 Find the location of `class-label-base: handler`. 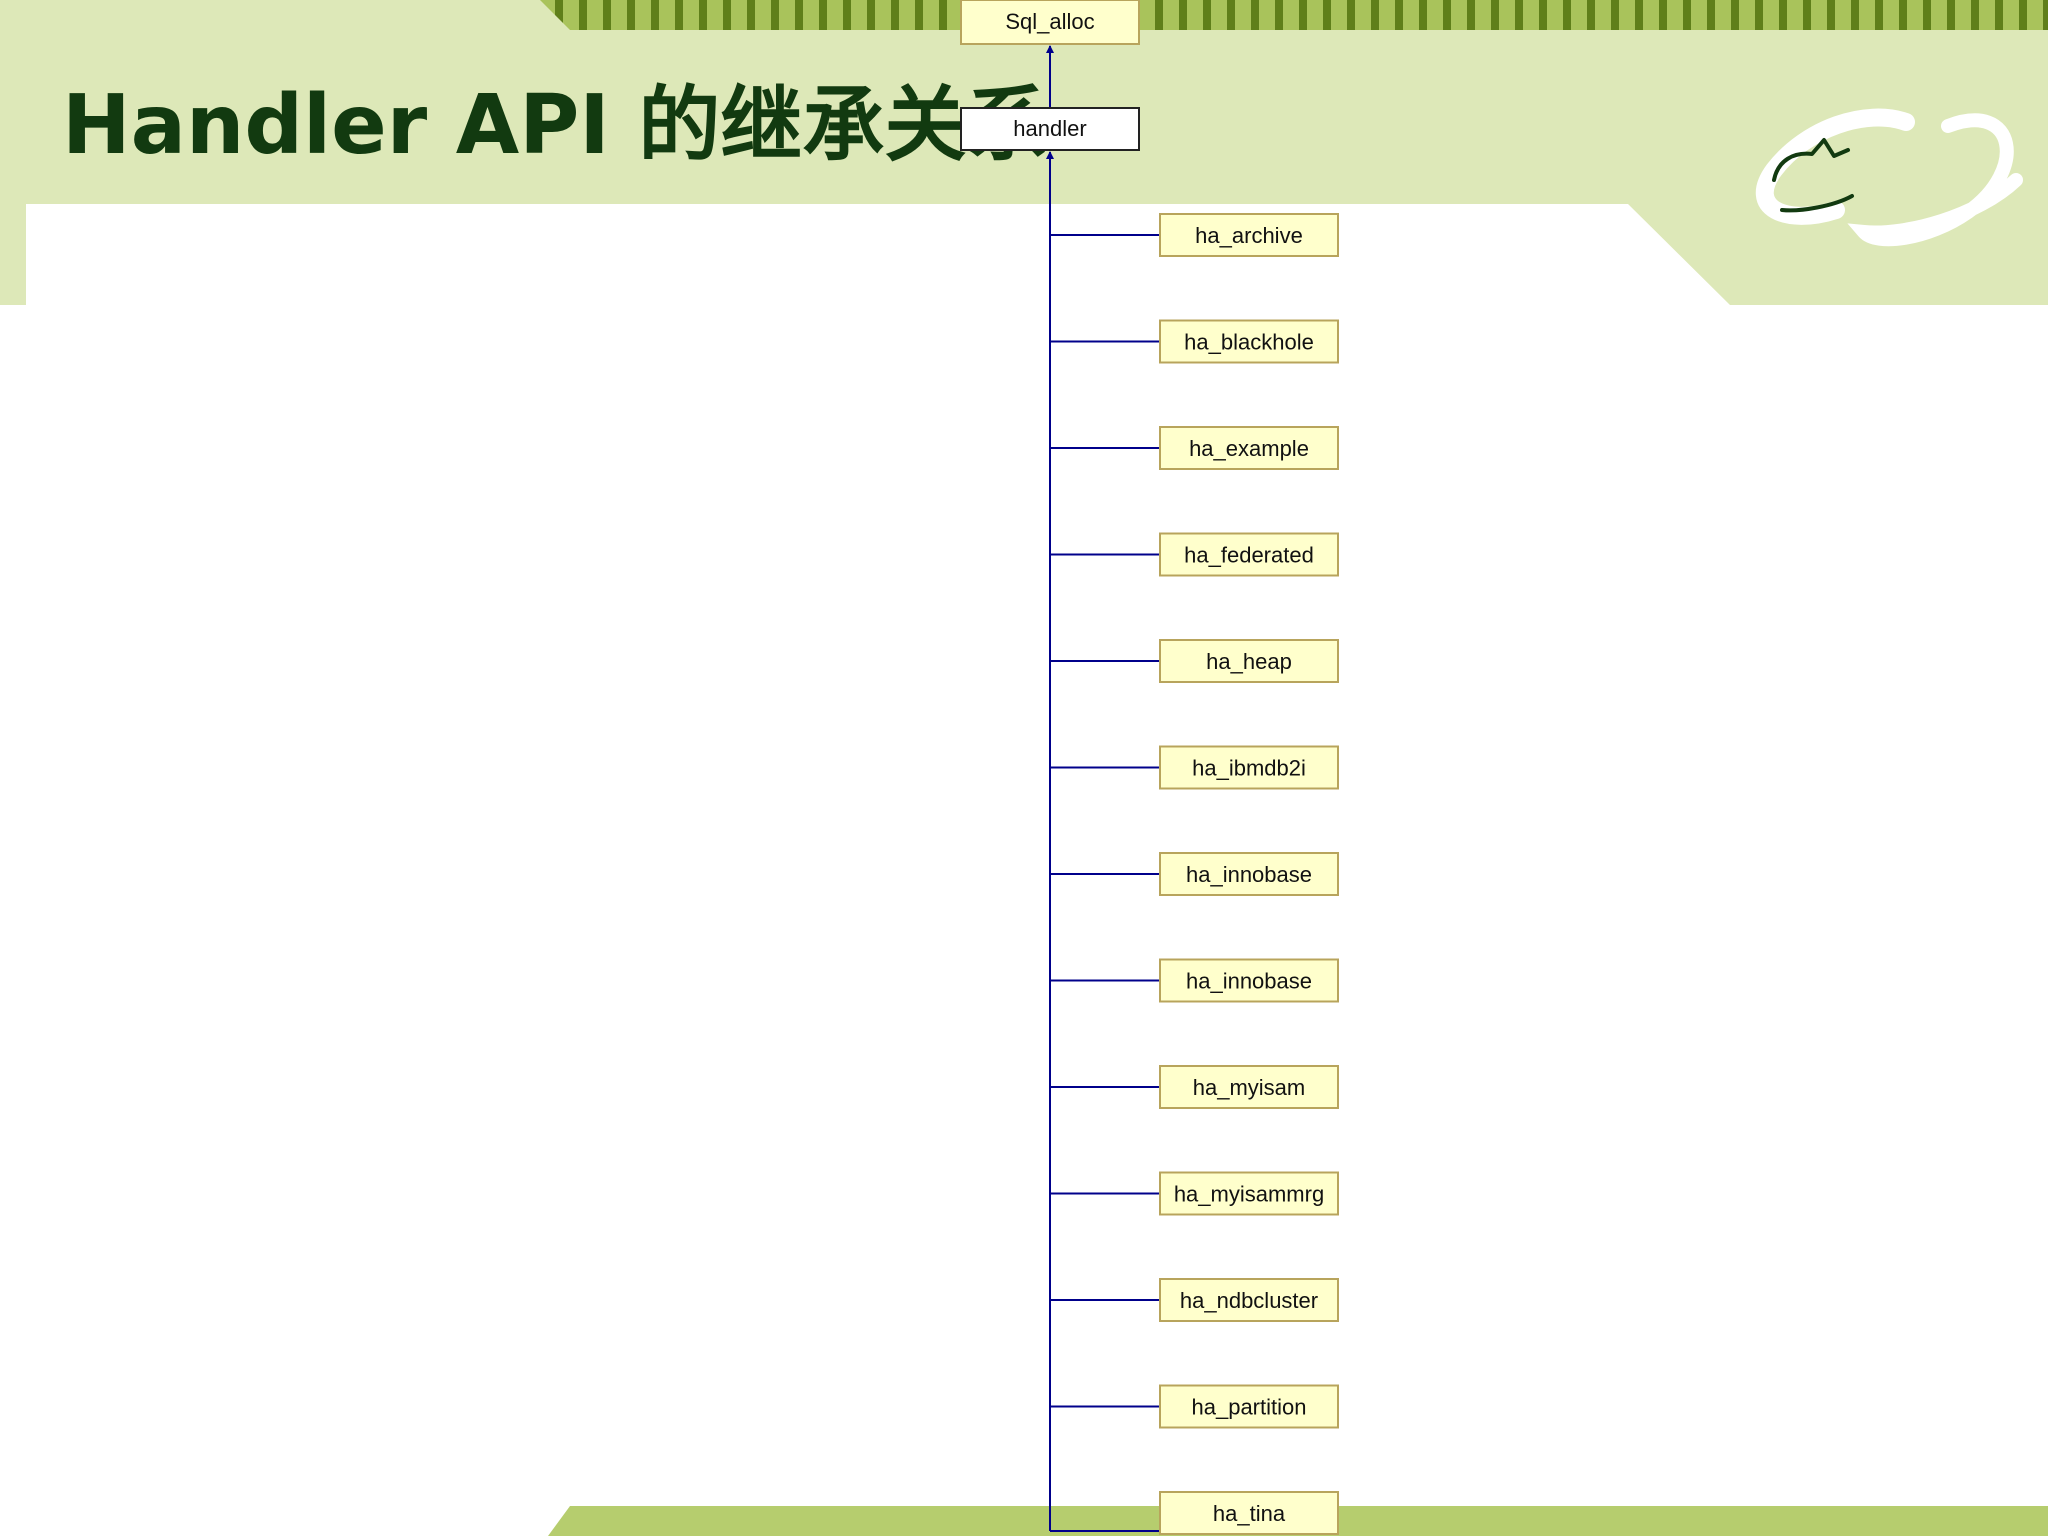

class-label-base: handler is located at coordinates (1049, 128).